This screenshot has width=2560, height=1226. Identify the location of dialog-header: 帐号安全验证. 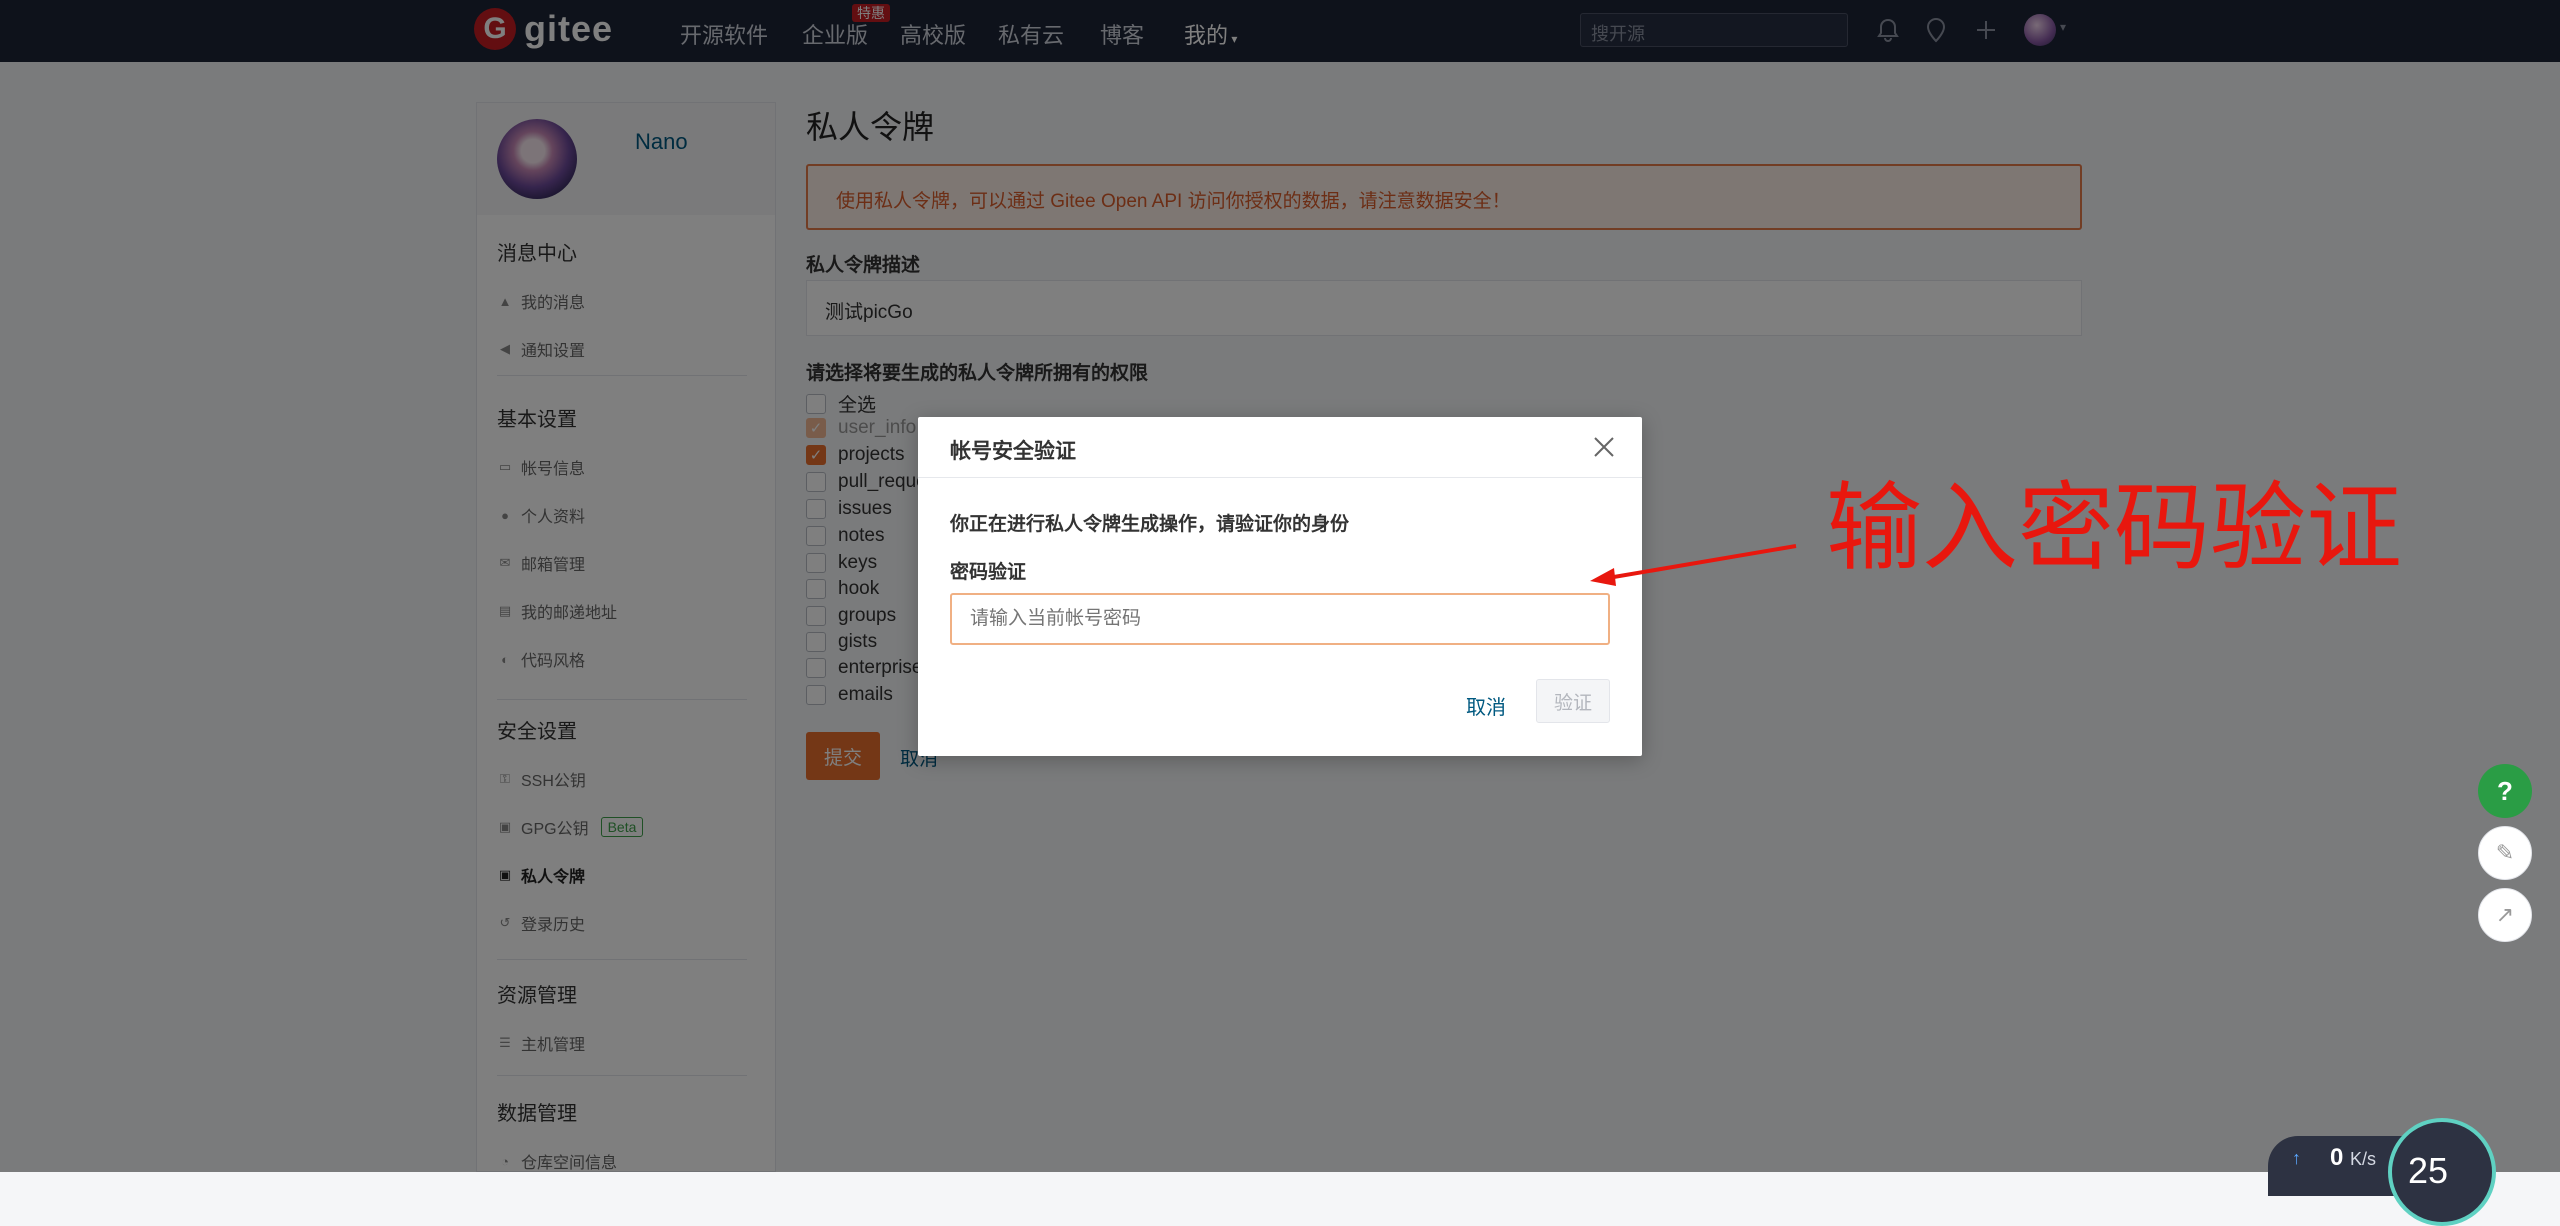
(1280, 447).